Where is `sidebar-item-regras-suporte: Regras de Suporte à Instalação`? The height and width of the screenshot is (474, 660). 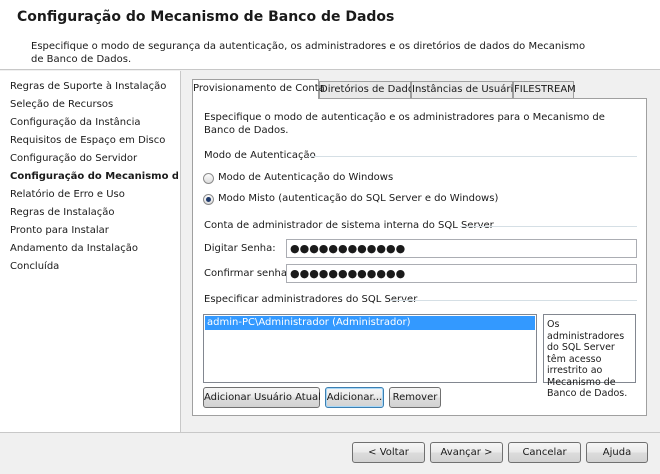
sidebar-item-regras-suporte: Regras de Suporte à Instalação is located at coordinates (94, 87).